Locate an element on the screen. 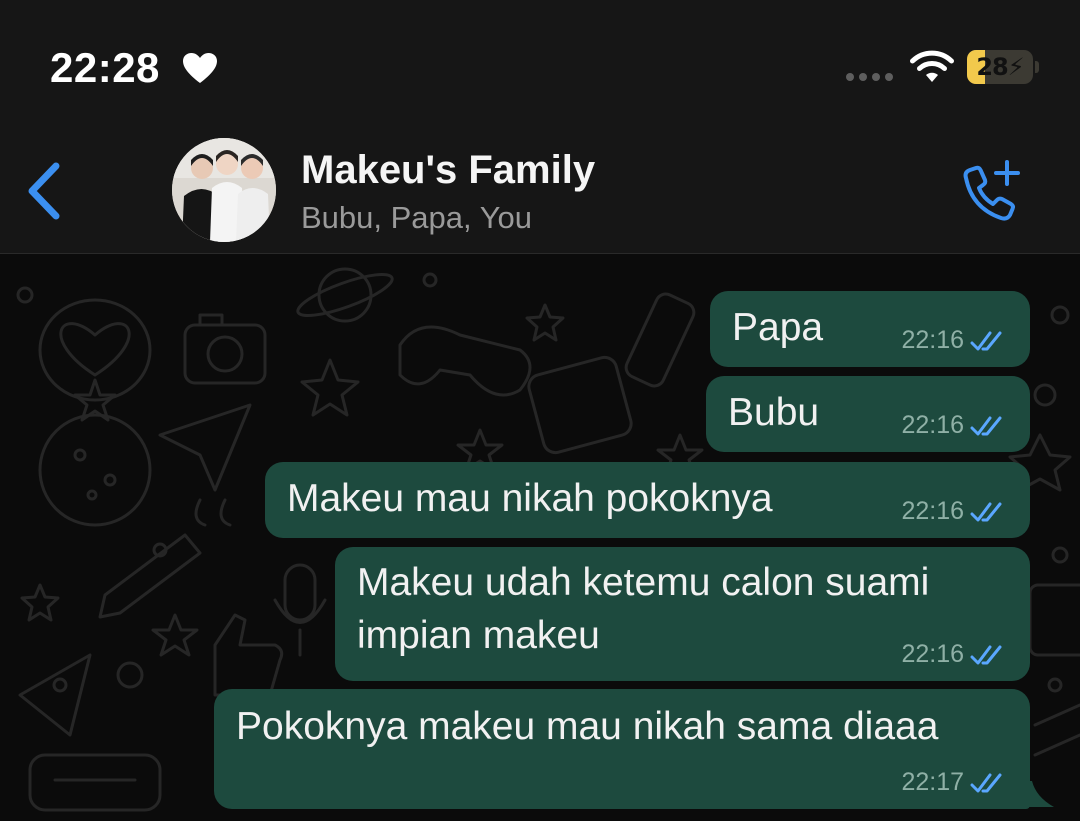  message-time: 22:17 is located at coordinates (932, 782).